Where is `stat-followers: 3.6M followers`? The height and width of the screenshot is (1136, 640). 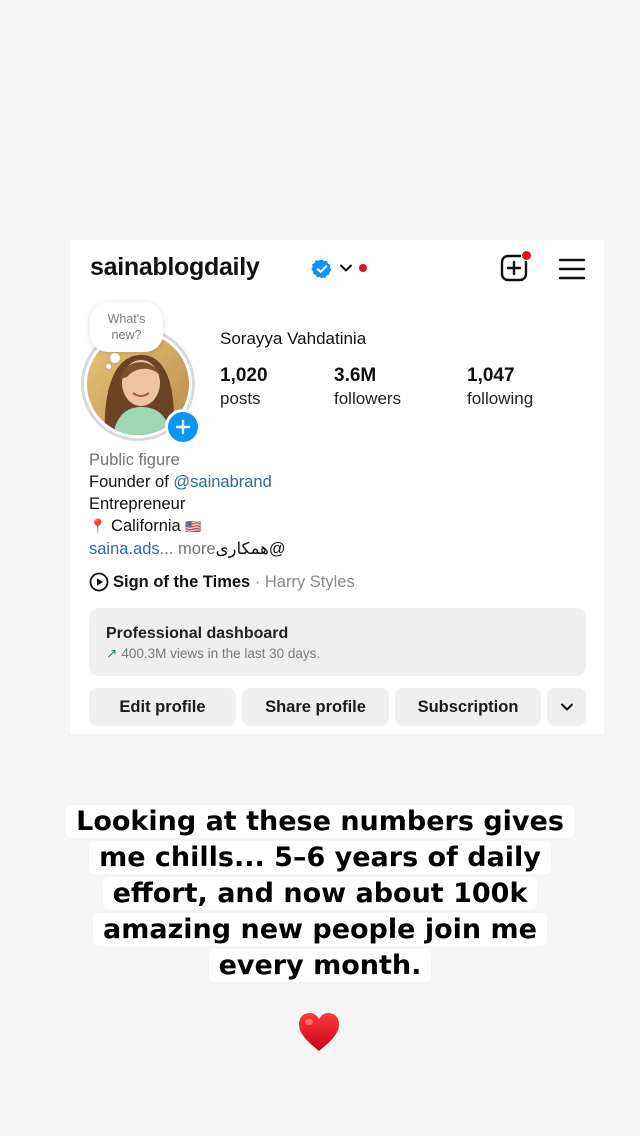 stat-followers: 3.6M followers is located at coordinates (367, 387).